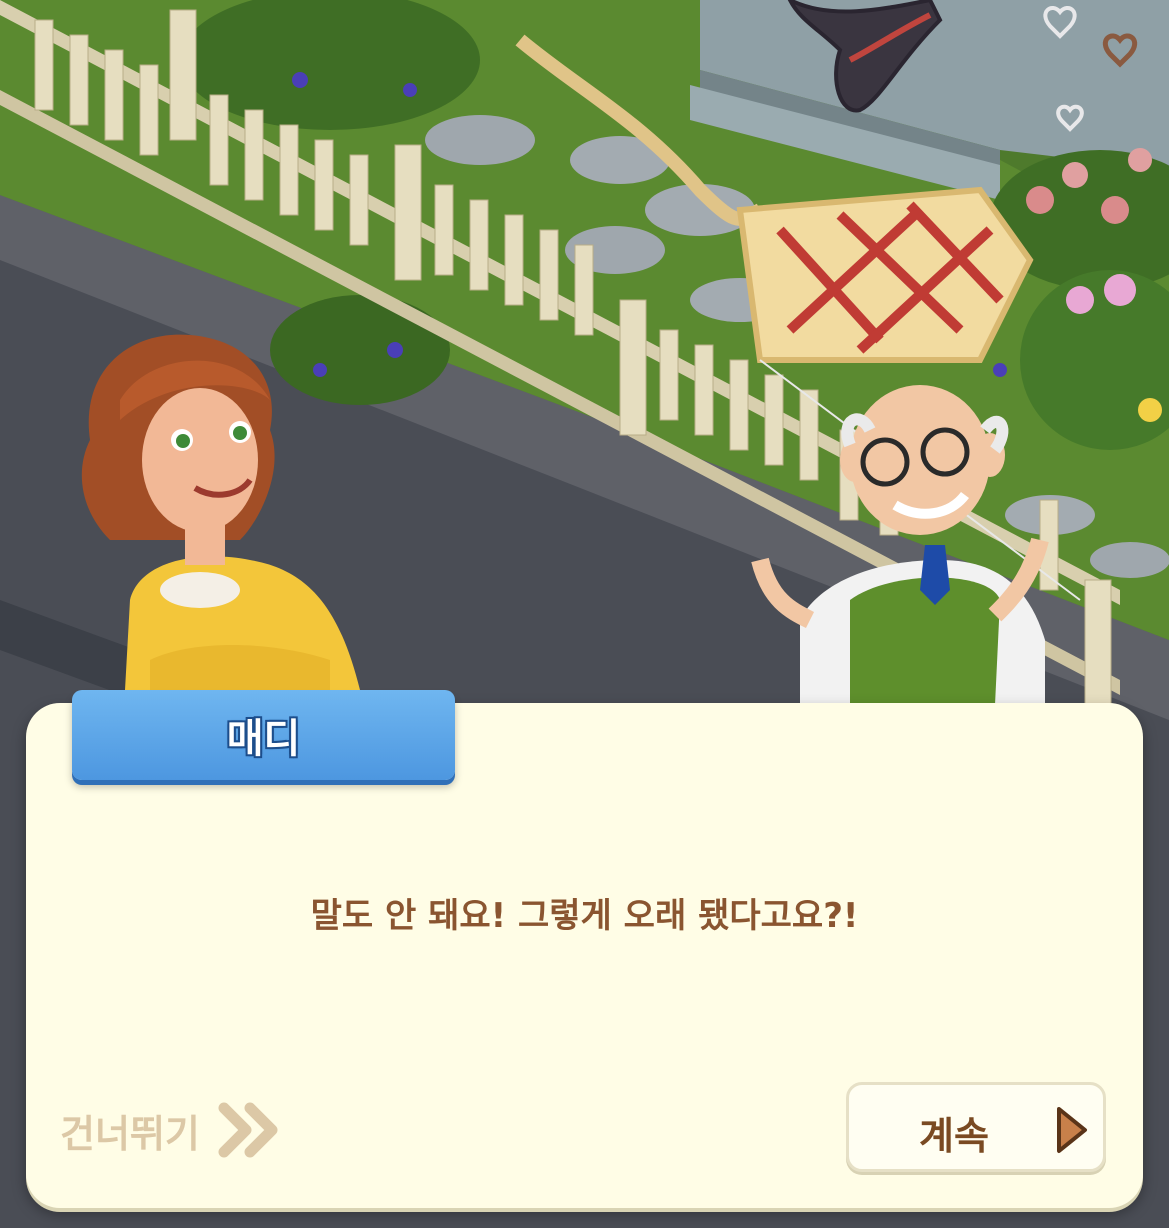 Image resolution: width=1169 pixels, height=1228 pixels. I want to click on continue-button: 계속, so click(976, 1127).